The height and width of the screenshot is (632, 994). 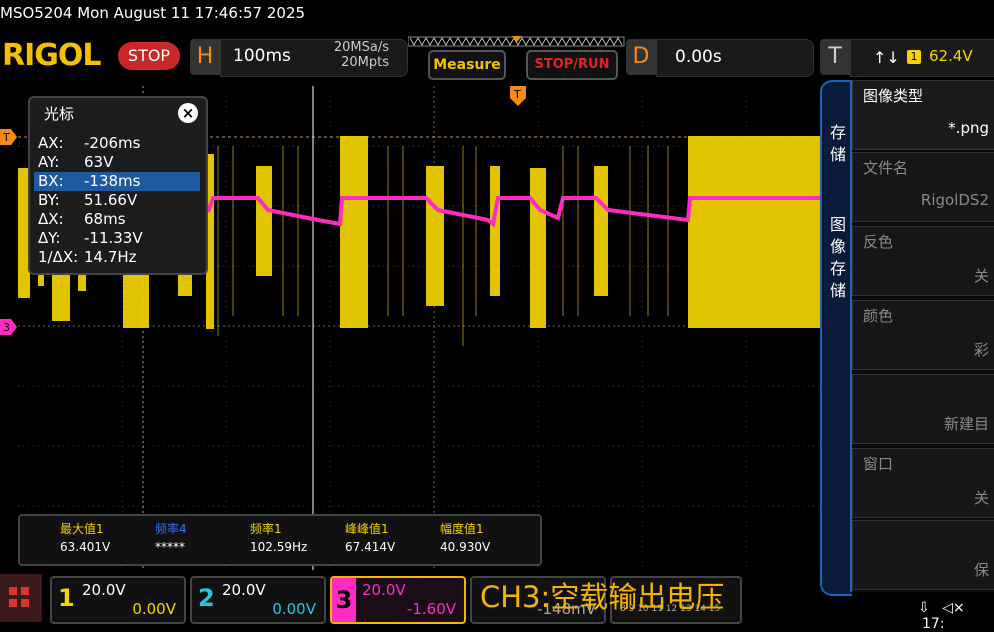 I want to click on measurement-label: 幅度值1, so click(x=462, y=529).